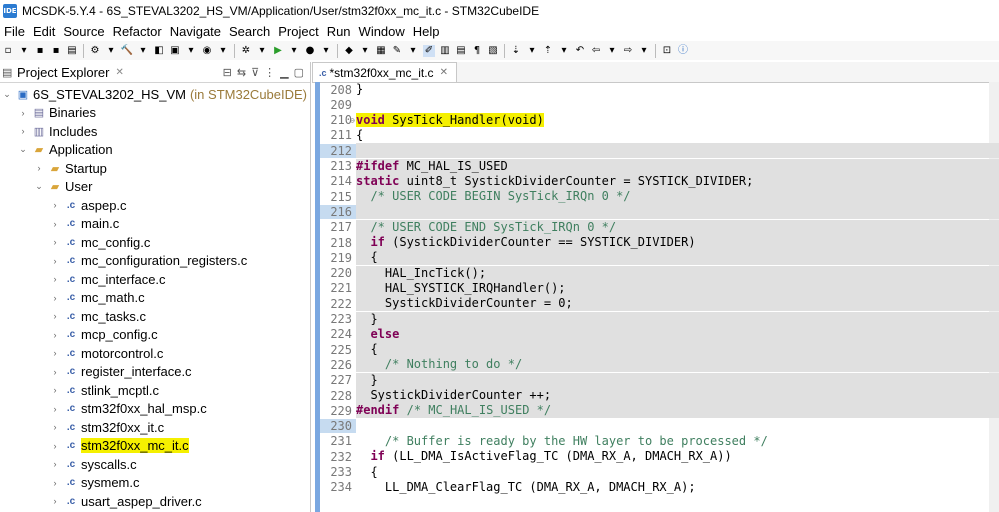 The image size is (999, 512). What do you see at coordinates (207, 51) in the screenshot?
I see `debug-target-icon: ◉` at bounding box center [207, 51].